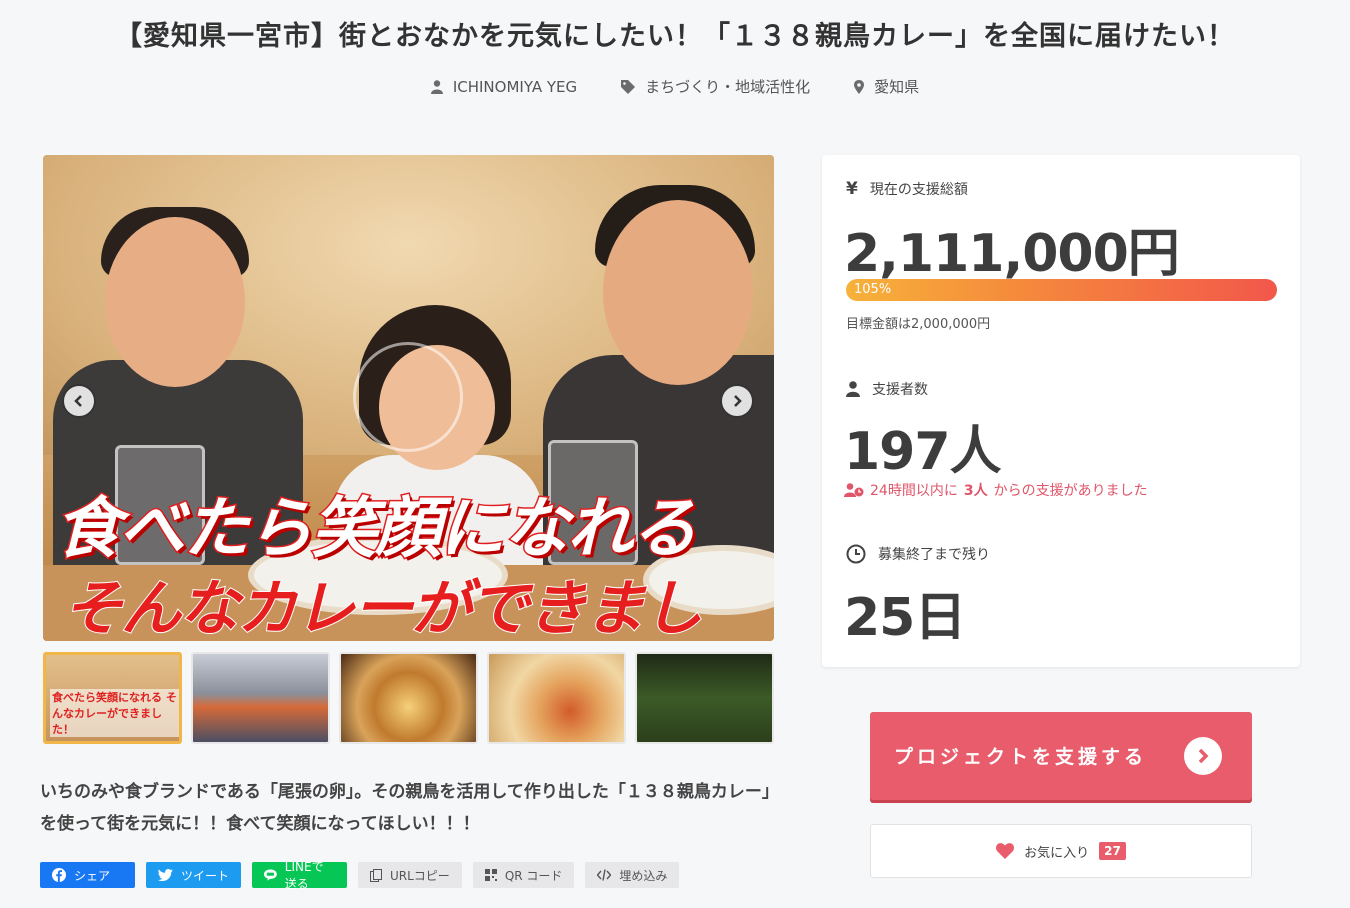 This screenshot has width=1350, height=908. What do you see at coordinates (270, 875) in the screenshot?
I see `line-icon` at bounding box center [270, 875].